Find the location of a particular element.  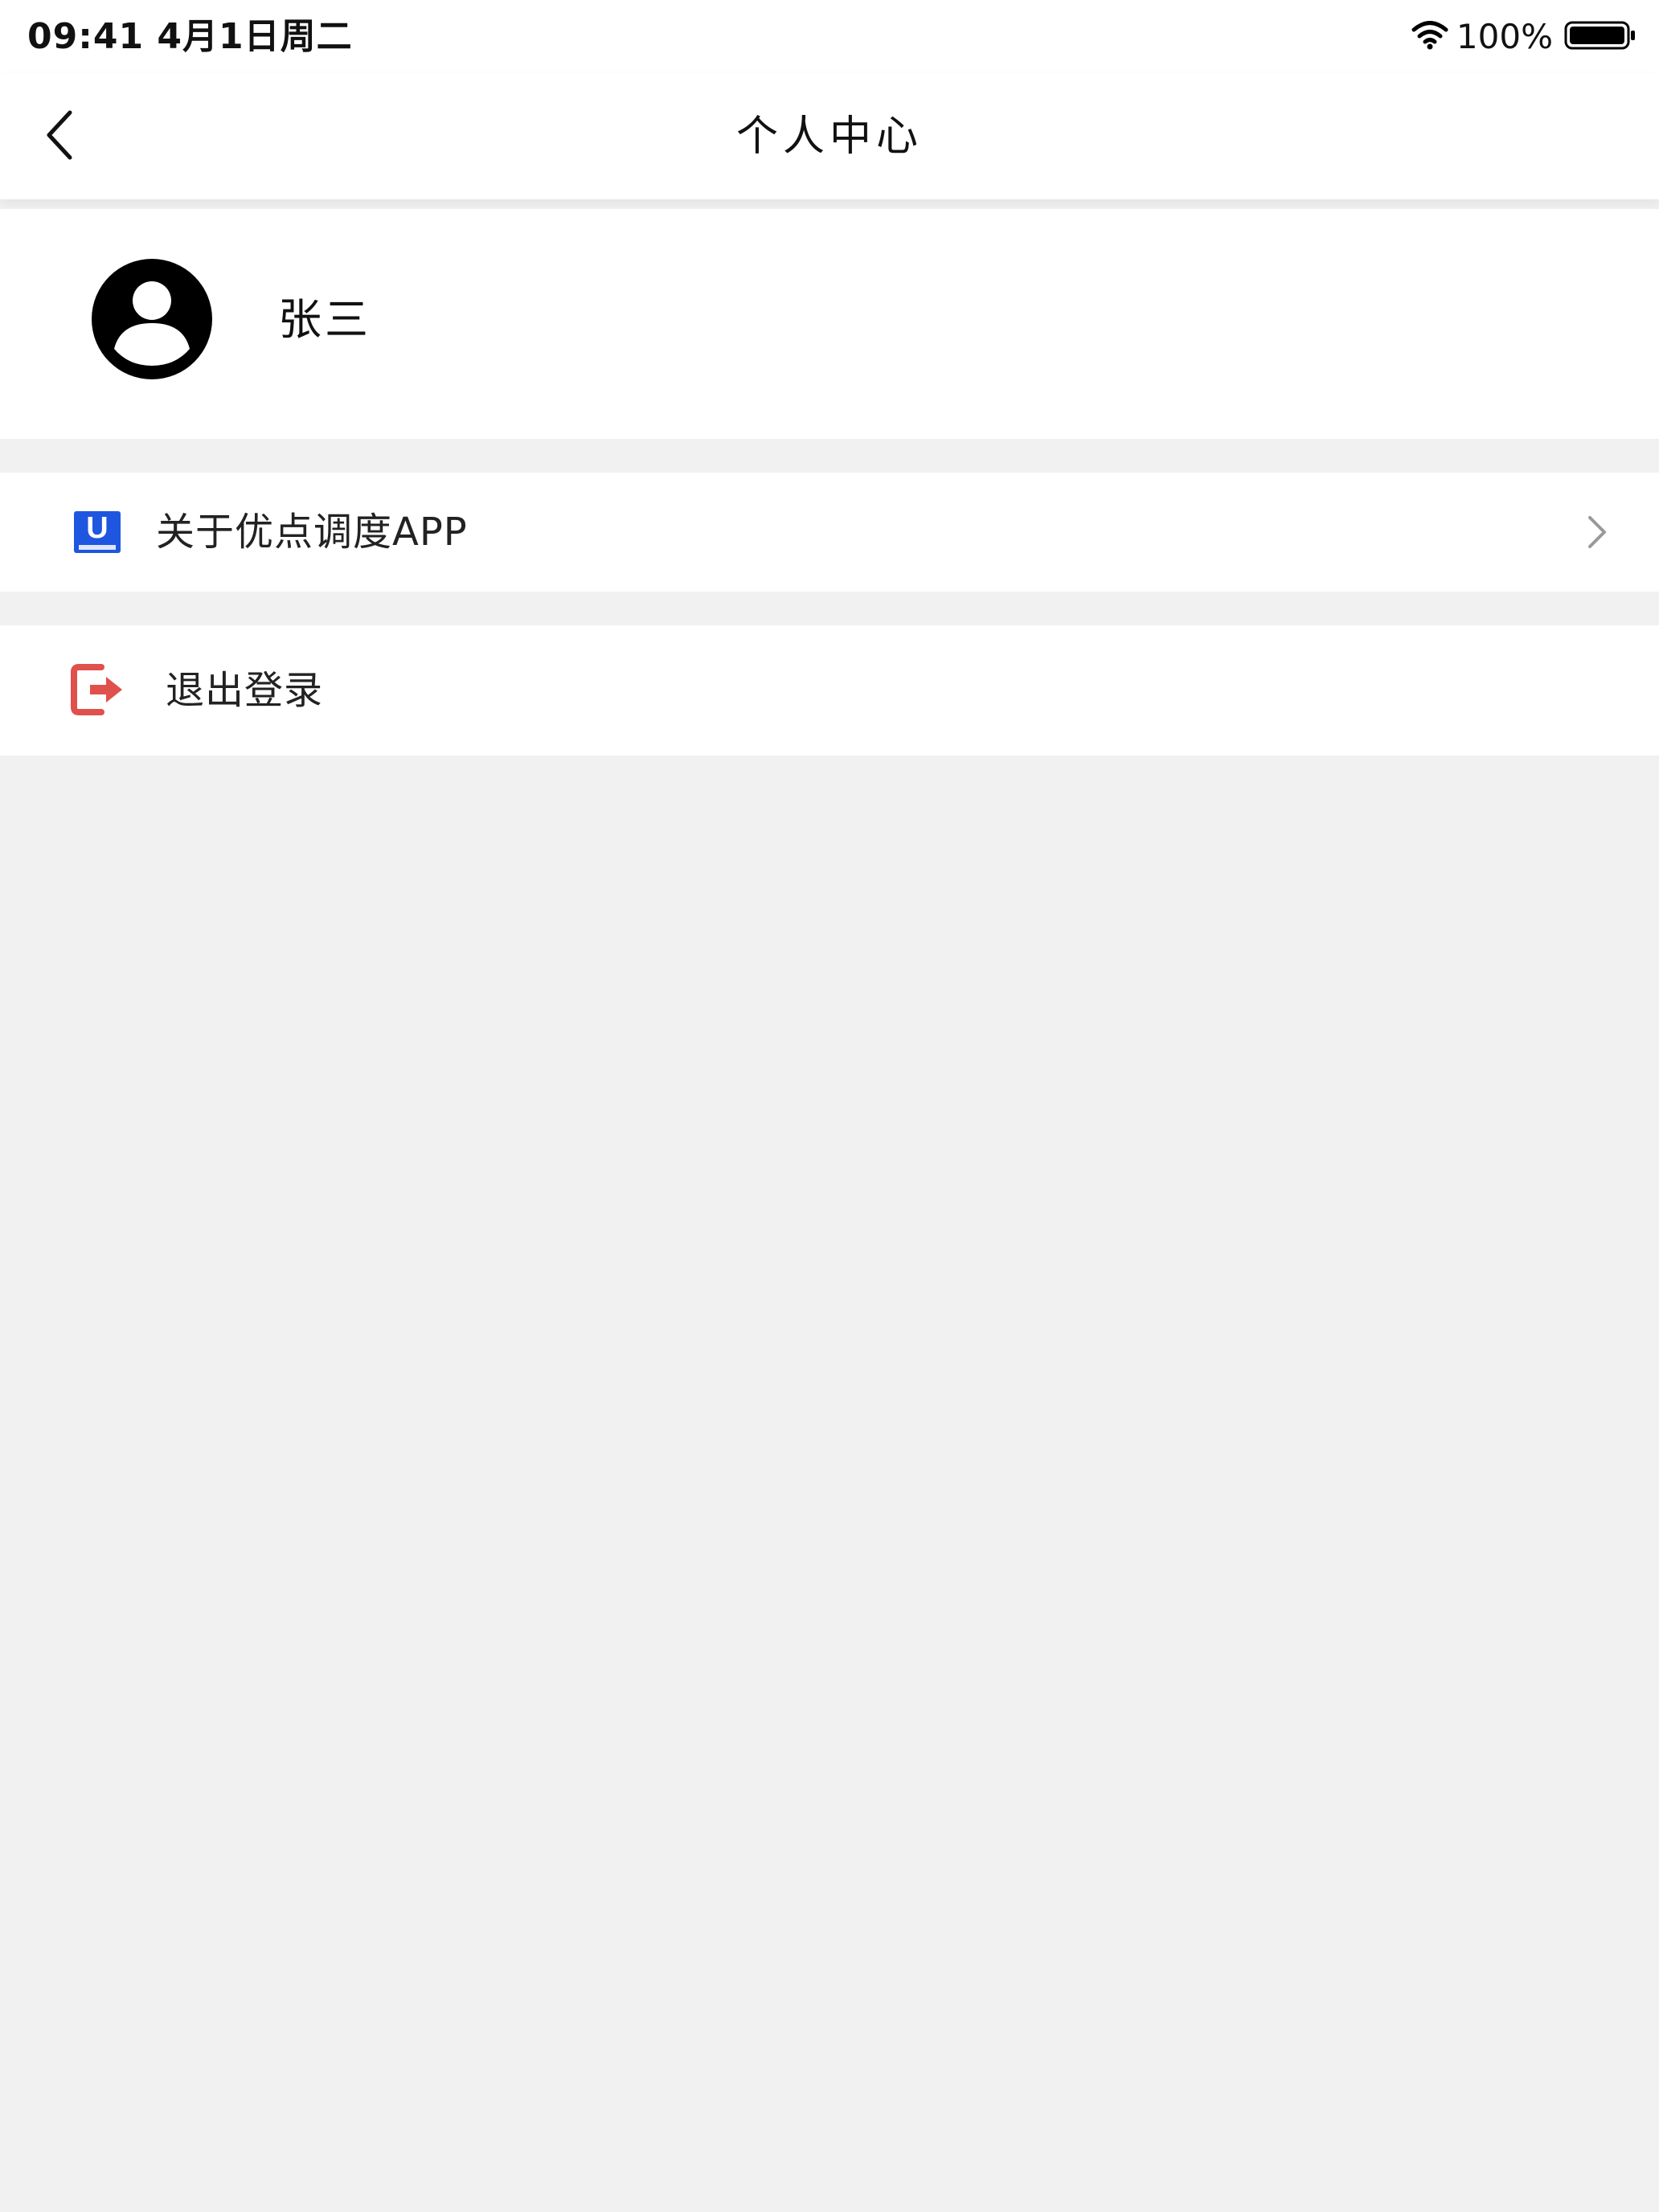

wifi-icon is located at coordinates (1429, 37).